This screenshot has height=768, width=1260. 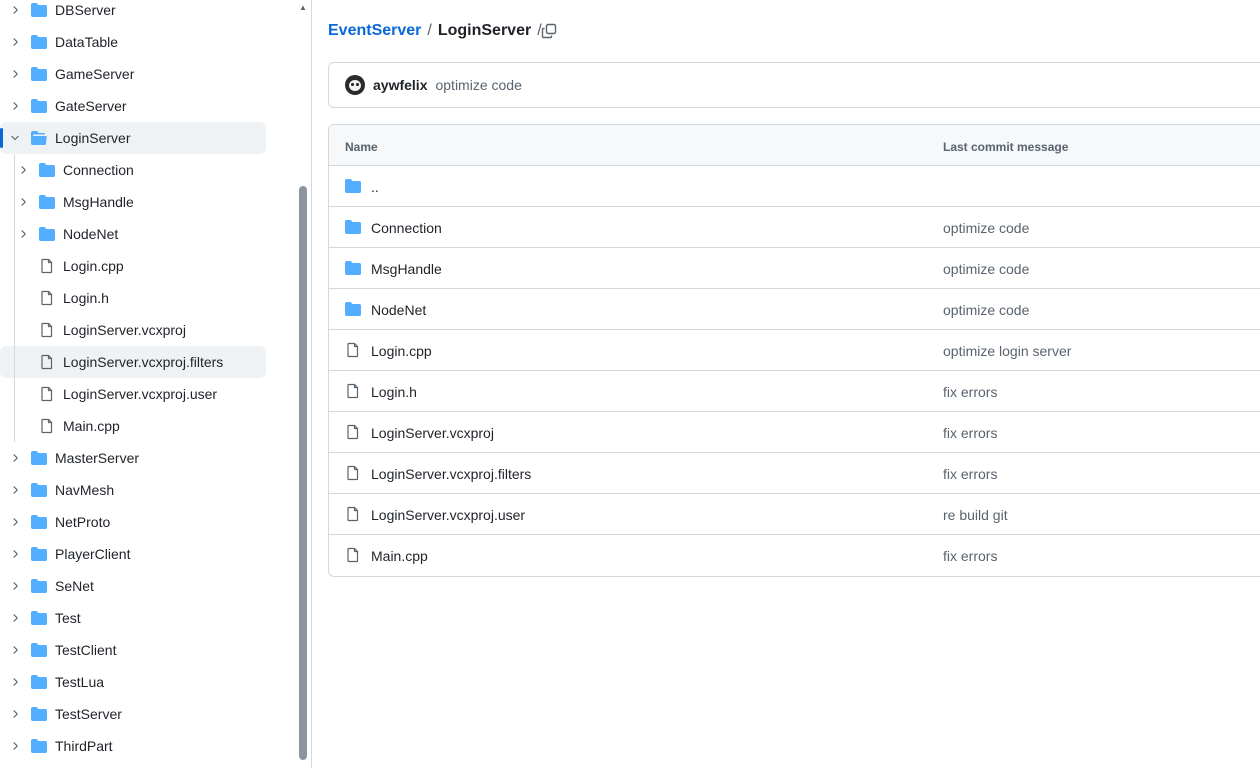 I want to click on sidebar-item-label: GameServer, so click(x=95, y=74).